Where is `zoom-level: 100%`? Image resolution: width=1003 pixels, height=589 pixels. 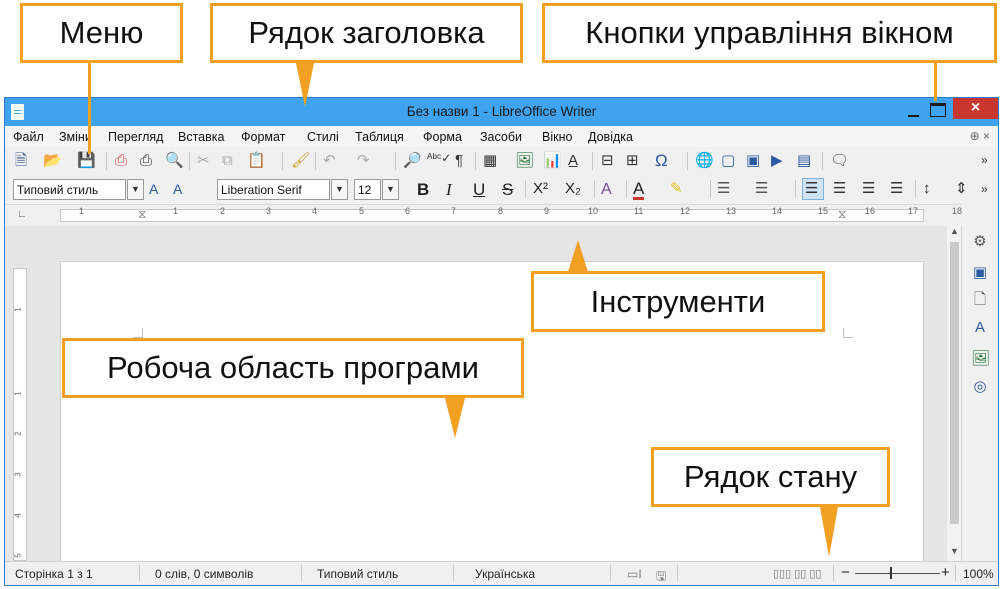
zoom-level: 100% is located at coordinates (978, 574).